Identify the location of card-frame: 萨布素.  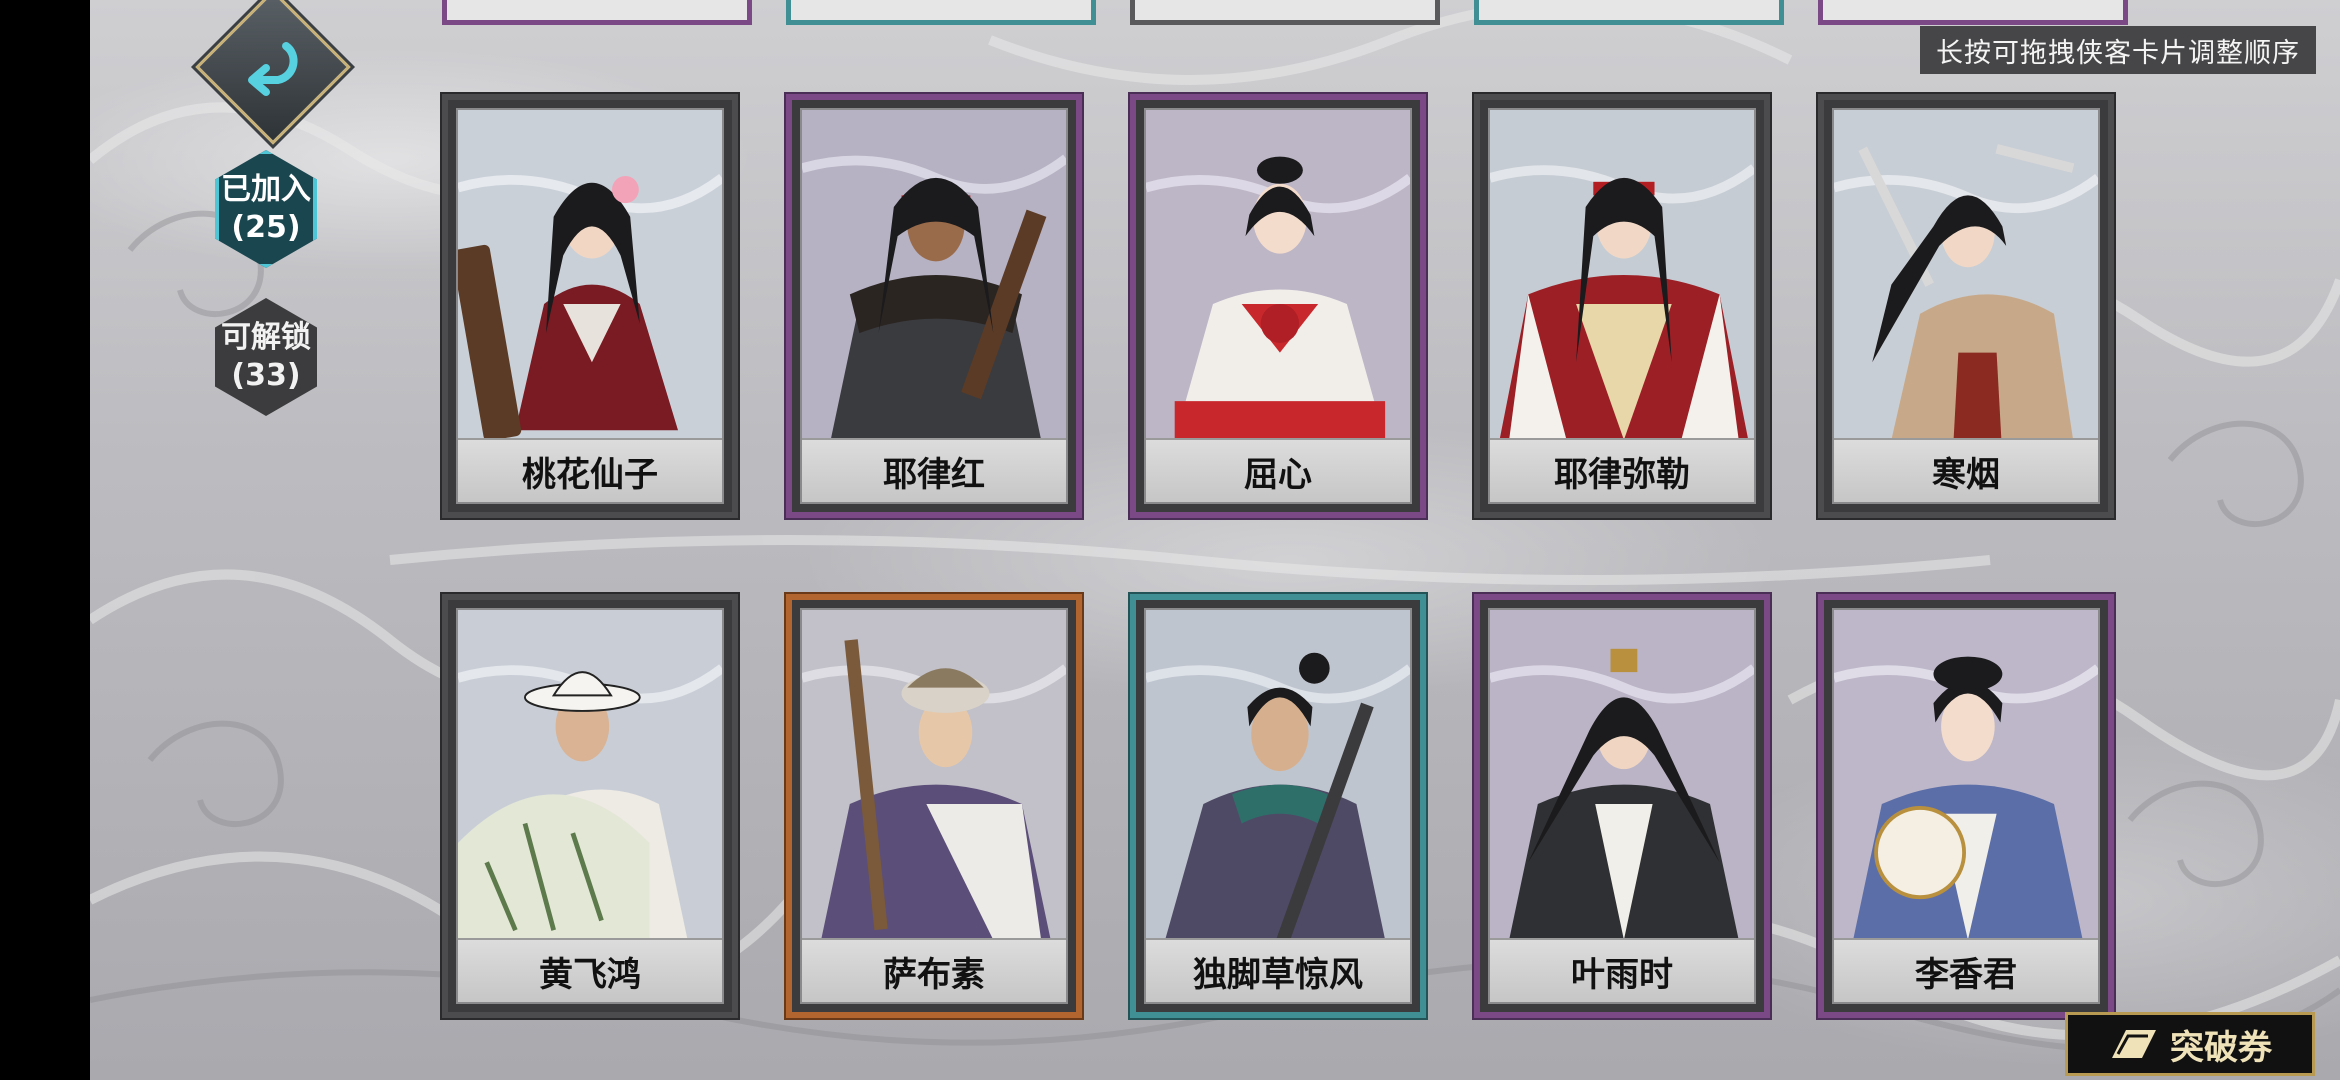
(934, 806).